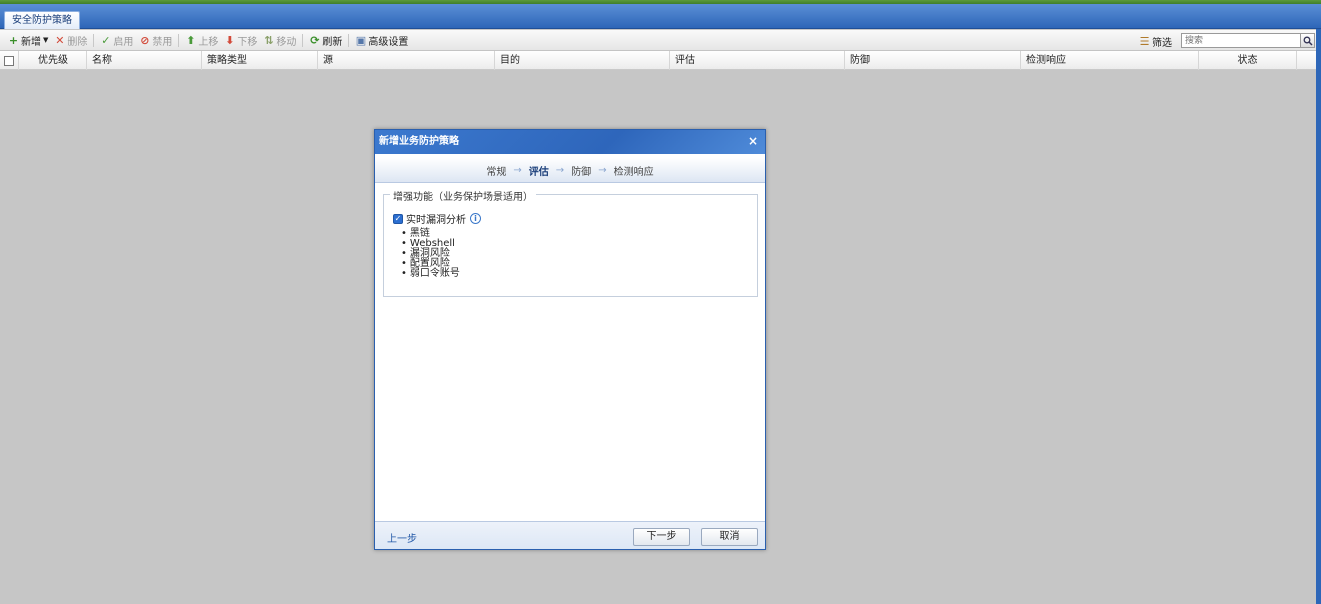 The image size is (1321, 604). Describe the element at coordinates (208, 42) in the screenshot. I see `move-up-label: 上移` at that location.